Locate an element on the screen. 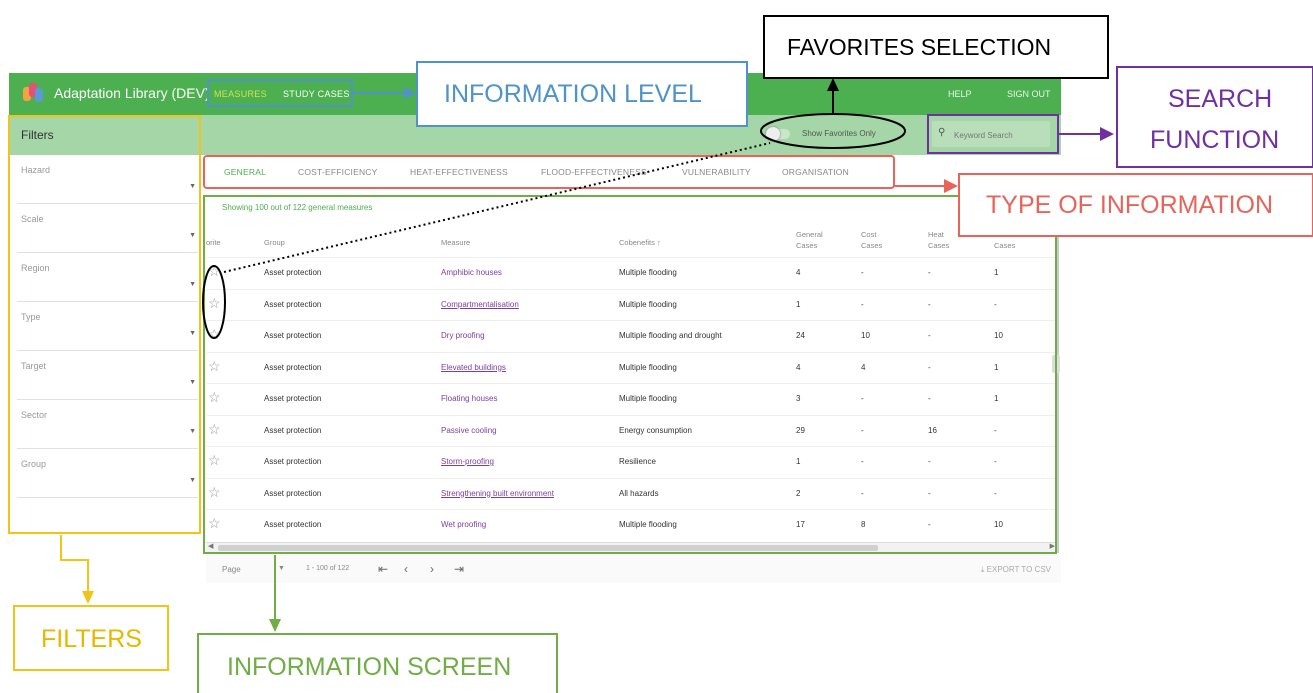 Image resolution: width=1313 pixels, height=693 pixels. callout-text: TYPE OF INFORMATION is located at coordinates (1130, 205).